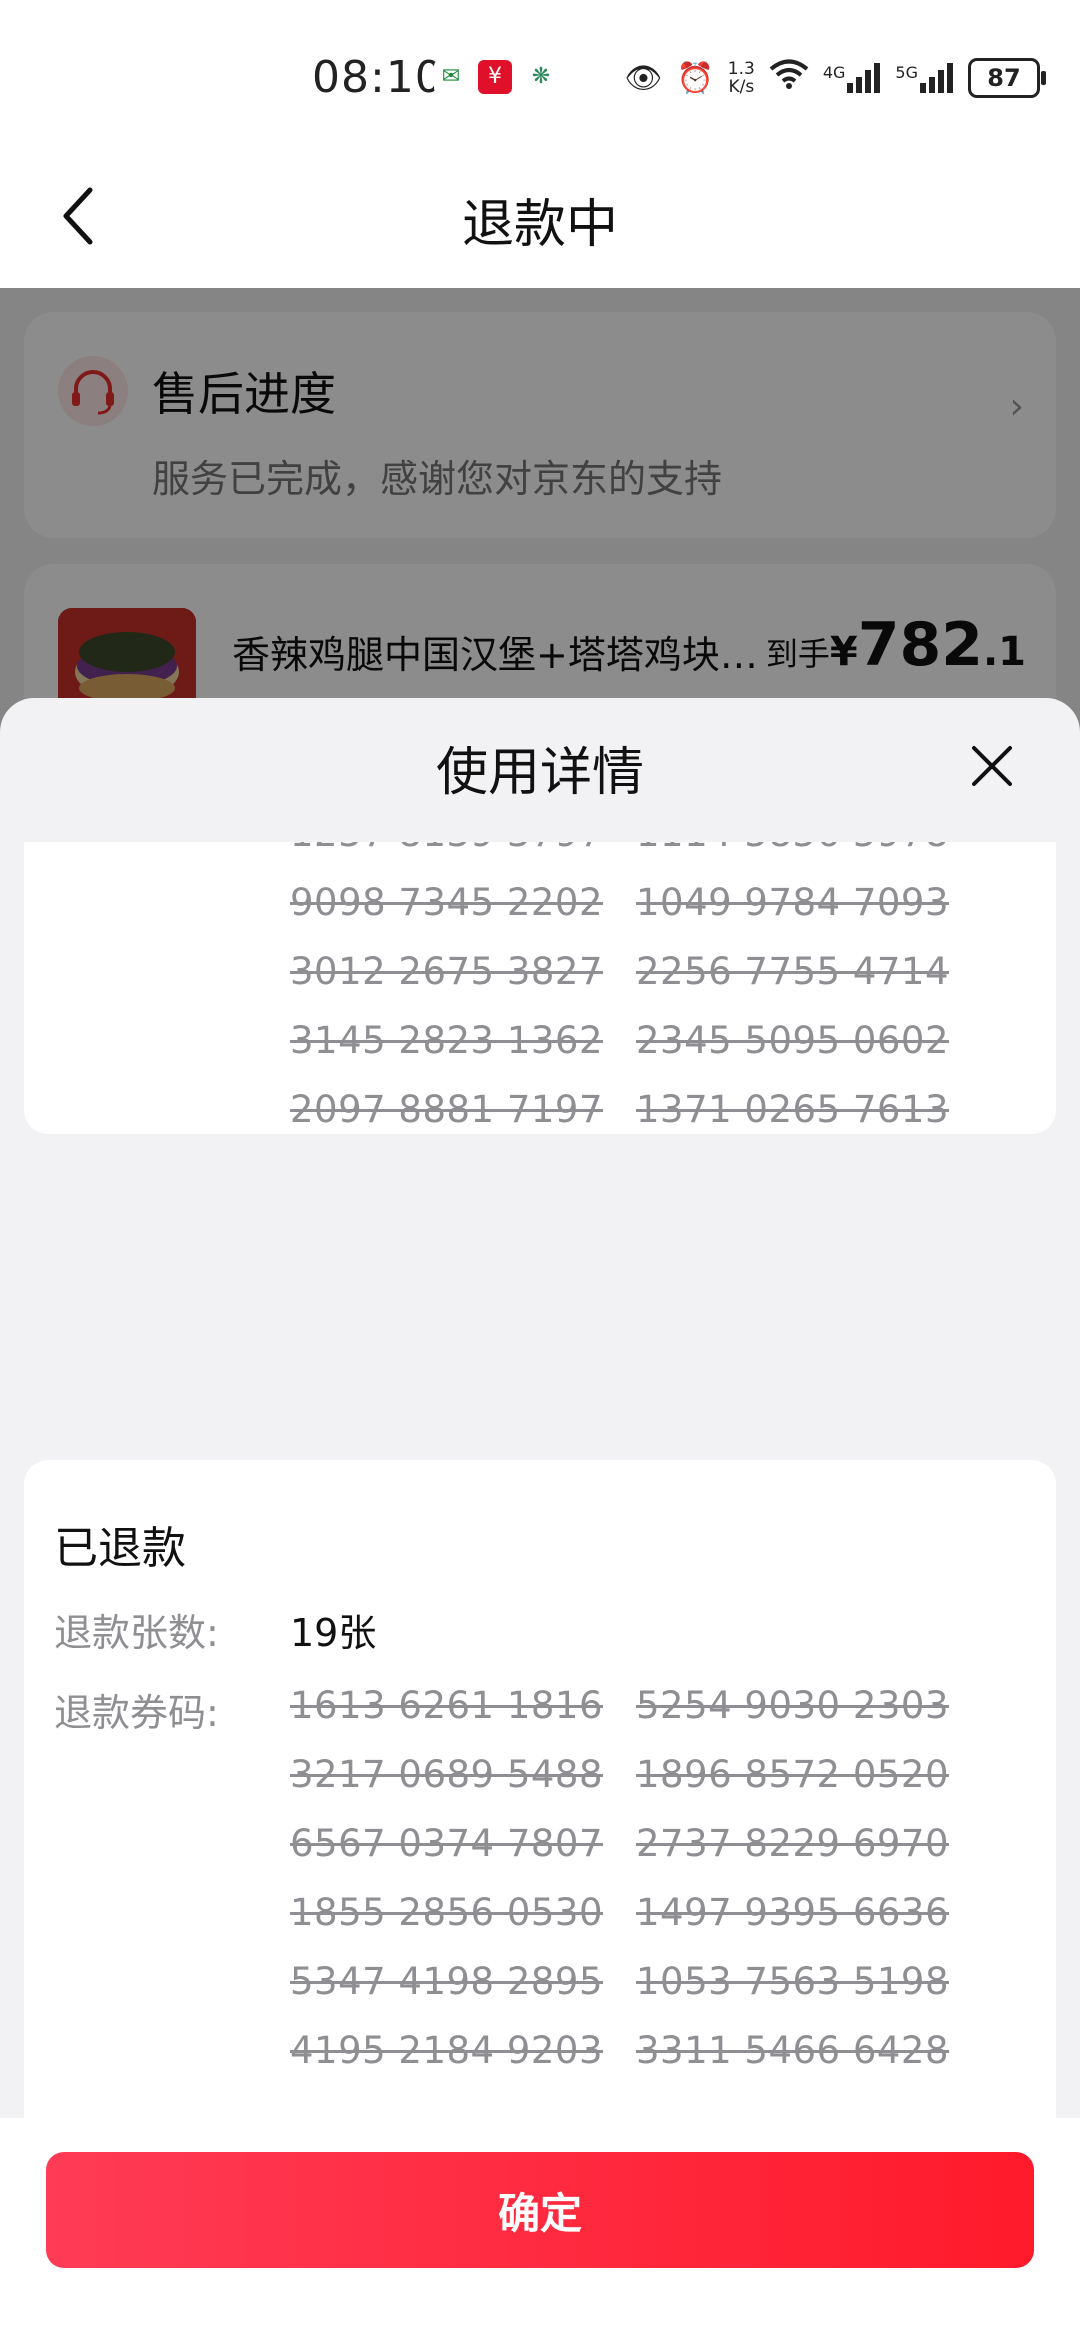 The image size is (1080, 2340). I want to click on voucher-code: 9098 7345 2202, so click(447, 902).